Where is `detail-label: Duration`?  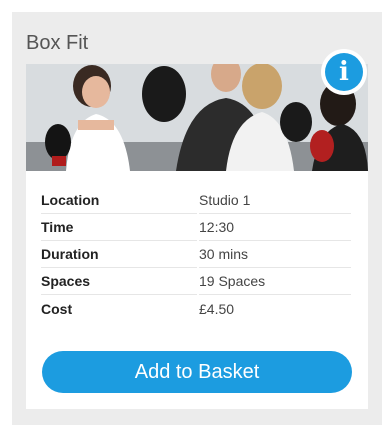
detail-label: Duration is located at coordinates (119, 254).